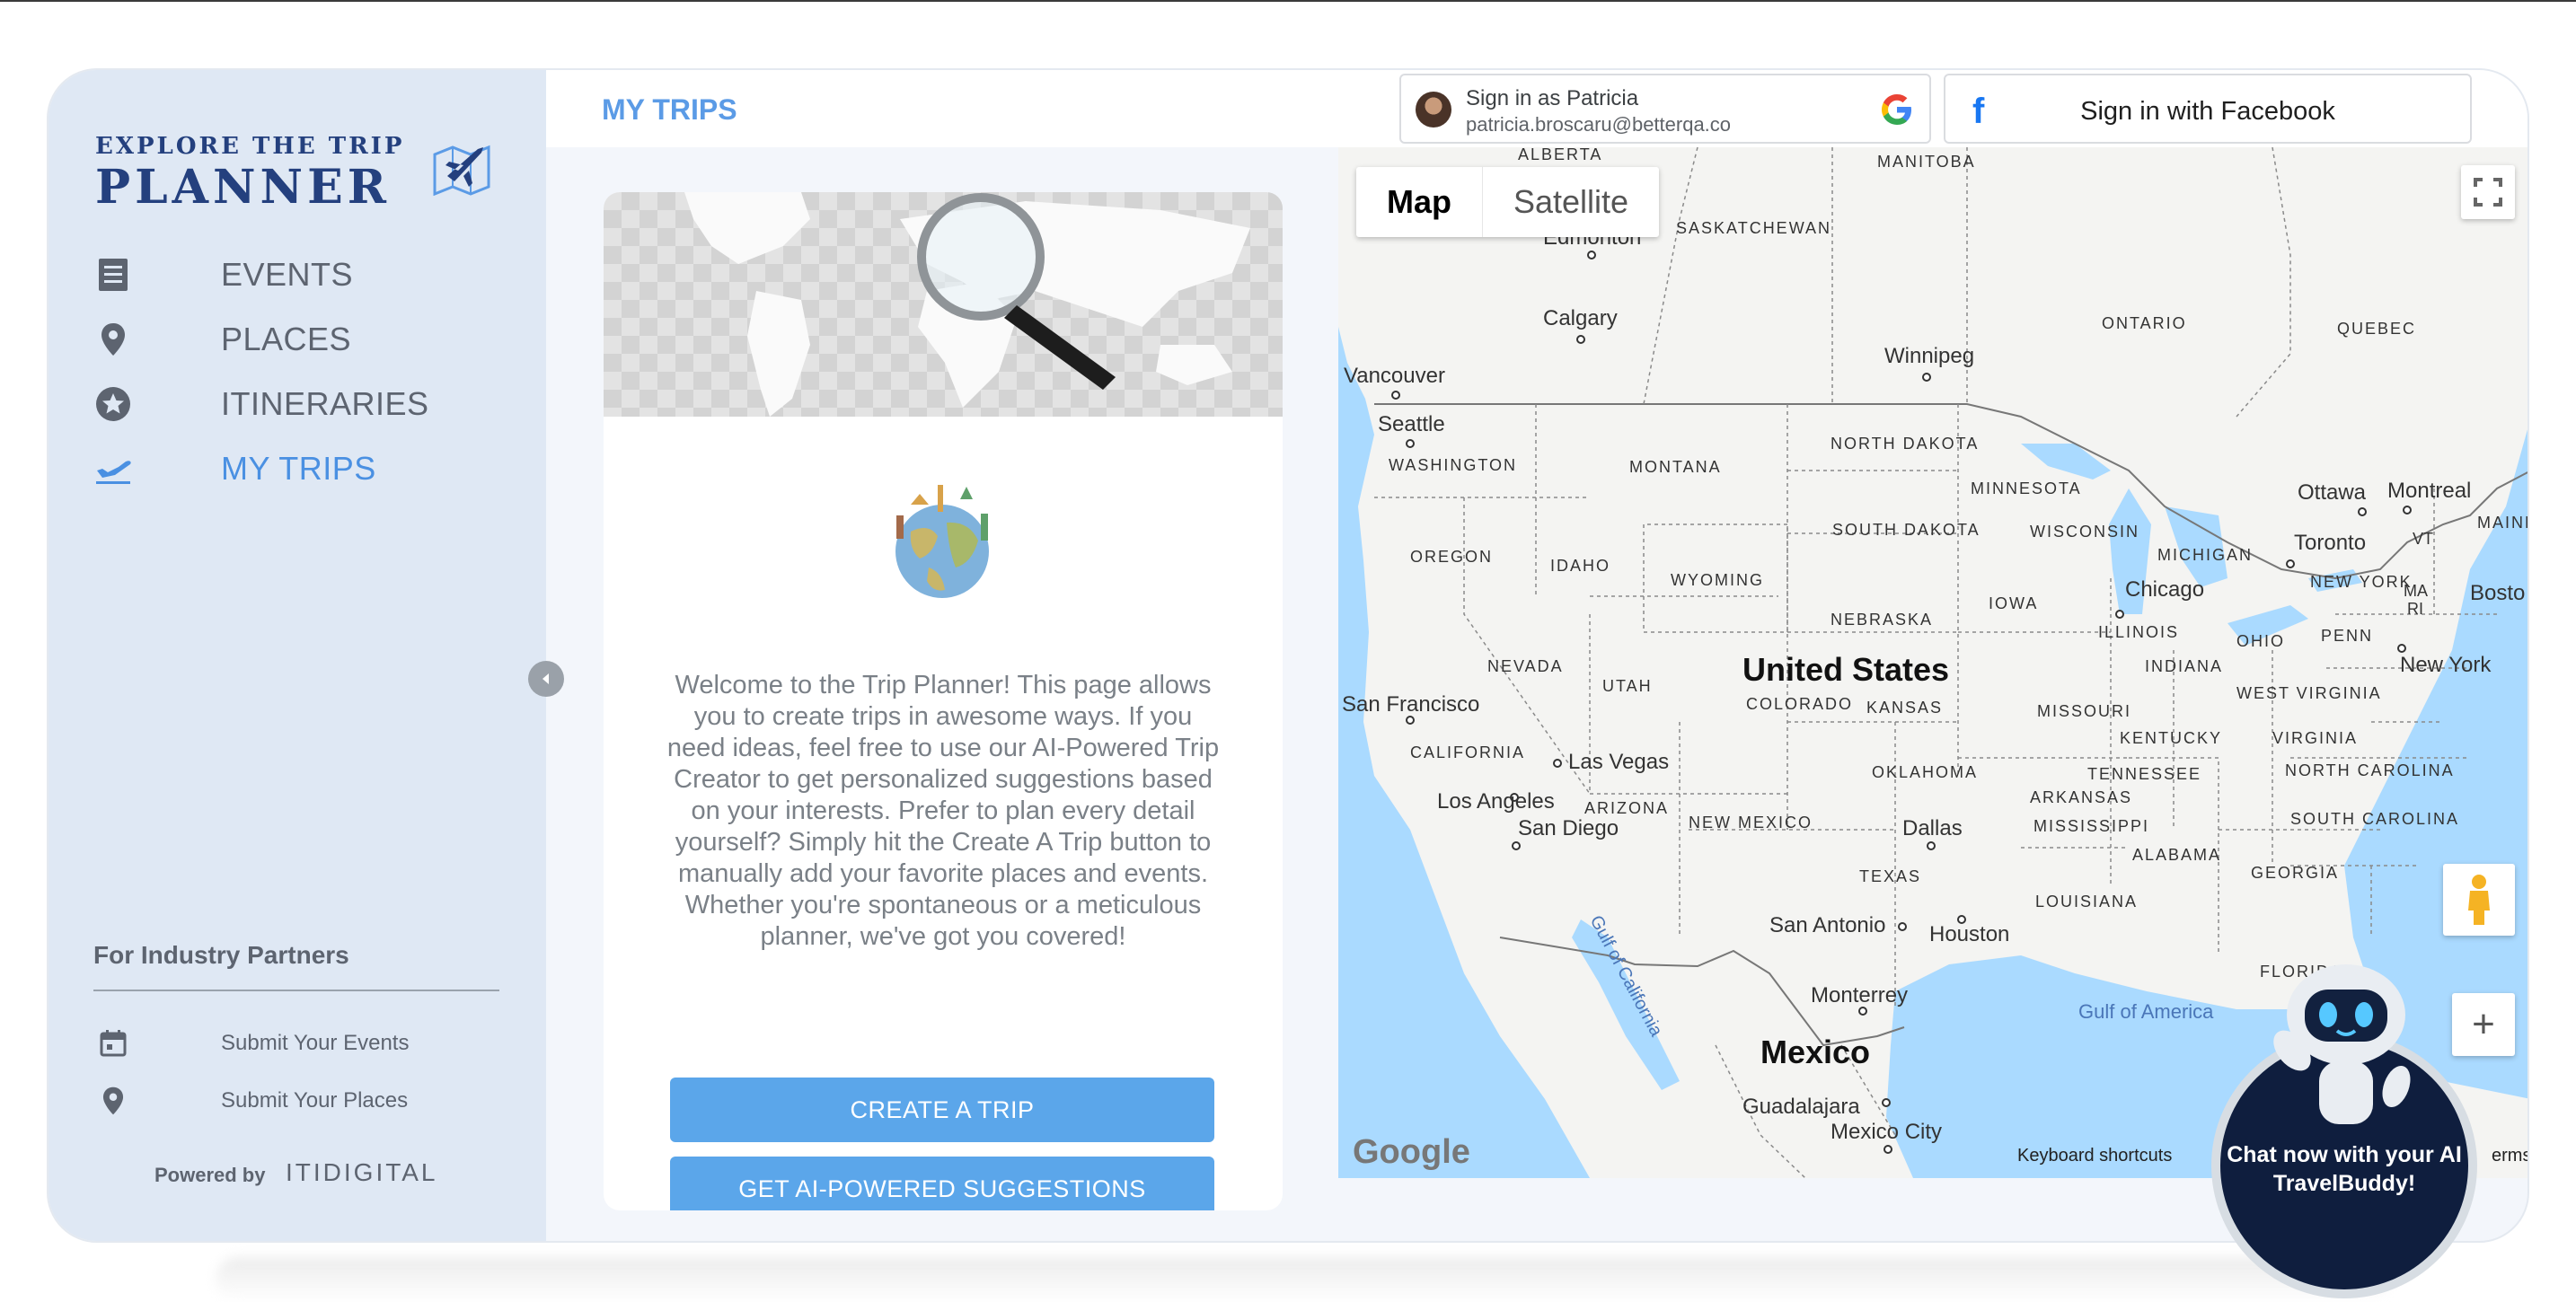  I want to click on window-top-border, so click(1288, 1).